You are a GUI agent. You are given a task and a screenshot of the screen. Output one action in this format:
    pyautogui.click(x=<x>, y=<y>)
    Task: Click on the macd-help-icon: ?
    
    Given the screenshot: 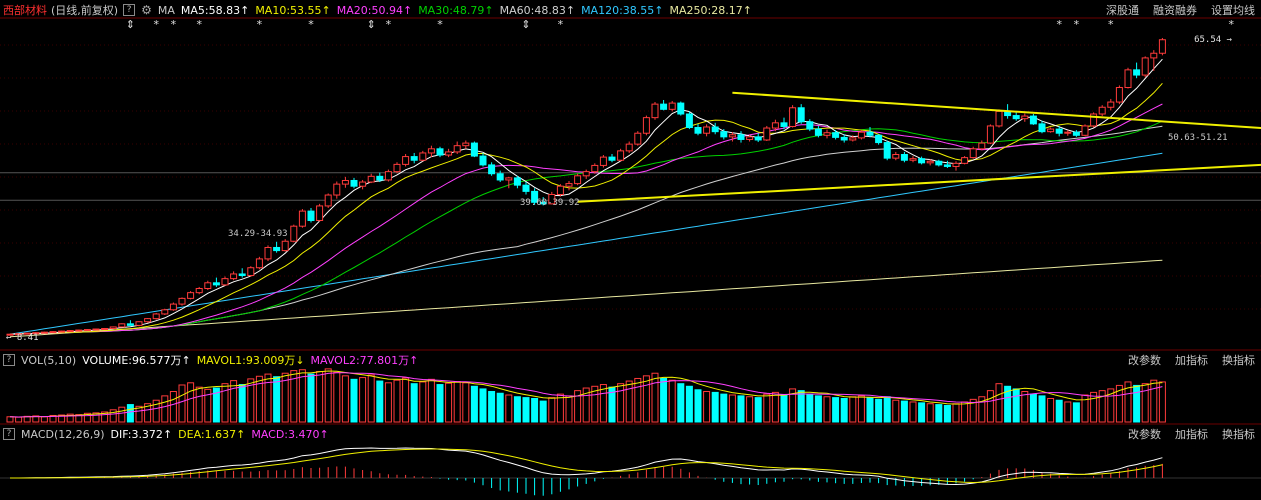 What is the action you would take?
    pyautogui.click(x=9, y=434)
    